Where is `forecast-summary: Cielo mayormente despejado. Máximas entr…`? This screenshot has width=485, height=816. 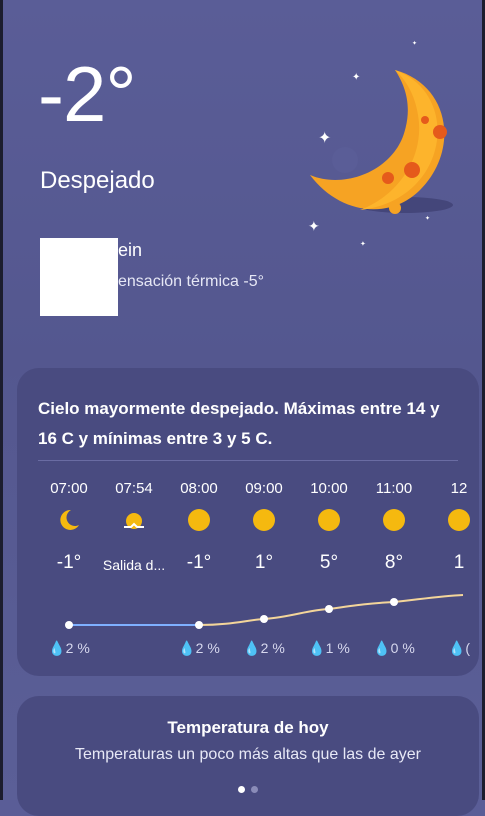 forecast-summary: Cielo mayormente despejado. Máximas entr… is located at coordinates (239, 423).